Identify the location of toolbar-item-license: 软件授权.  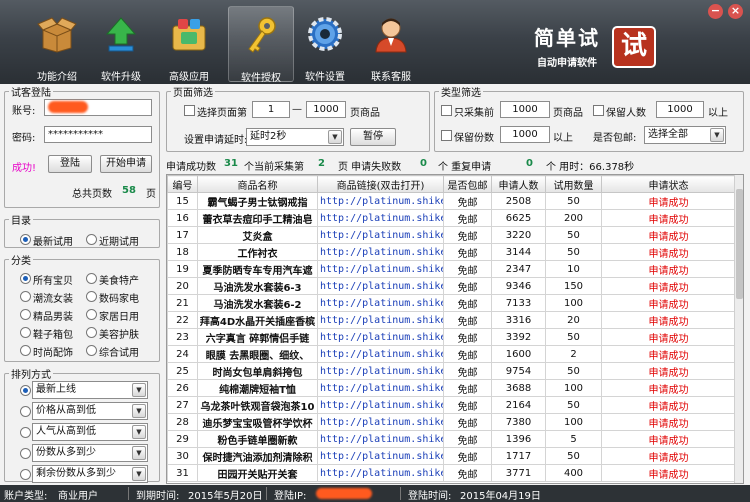
(261, 45).